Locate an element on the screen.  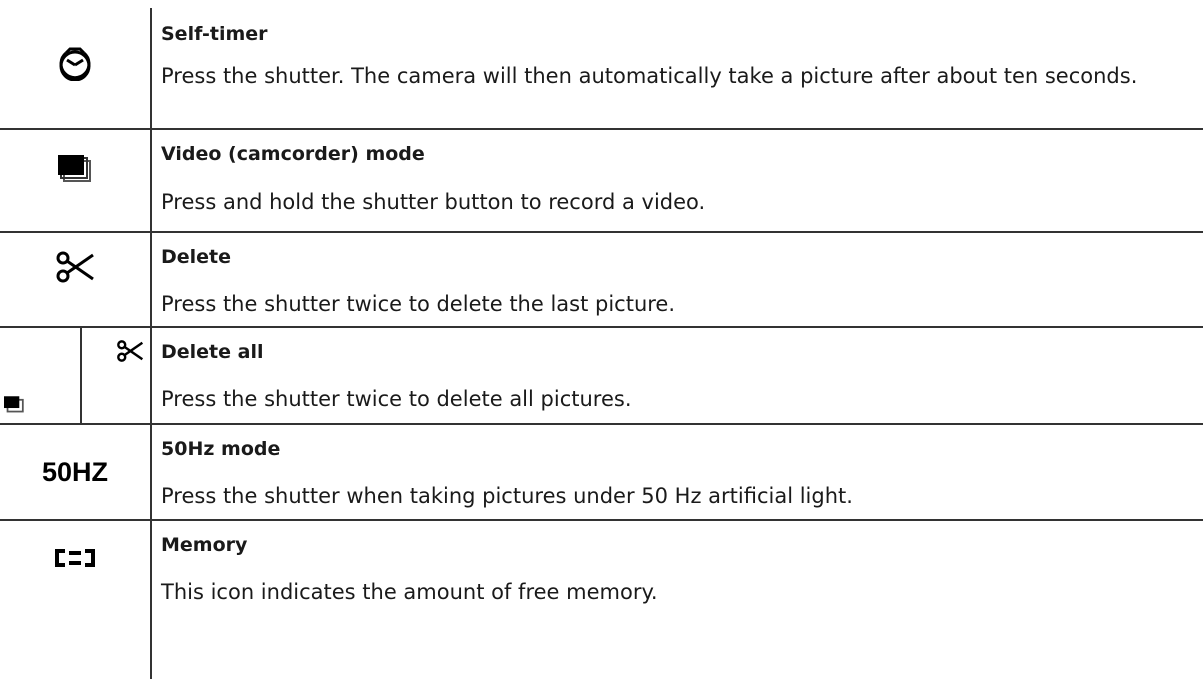
50hz-icon: 50HZ is located at coordinates (75, 471).